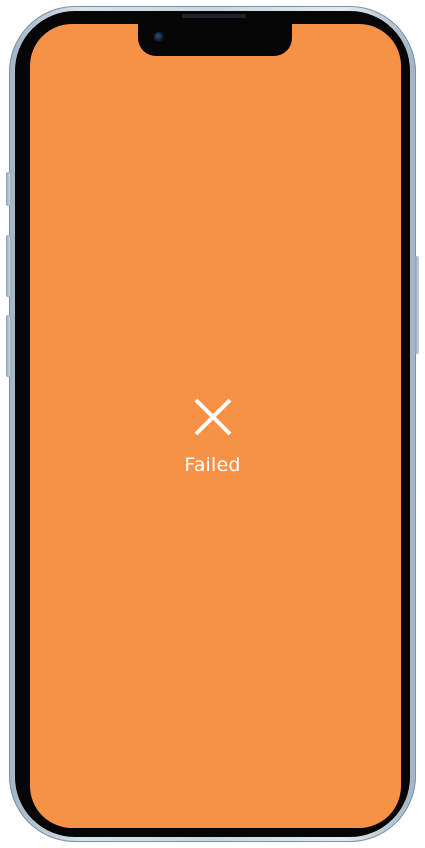  What do you see at coordinates (159, 37) in the screenshot?
I see `camera-icon` at bounding box center [159, 37].